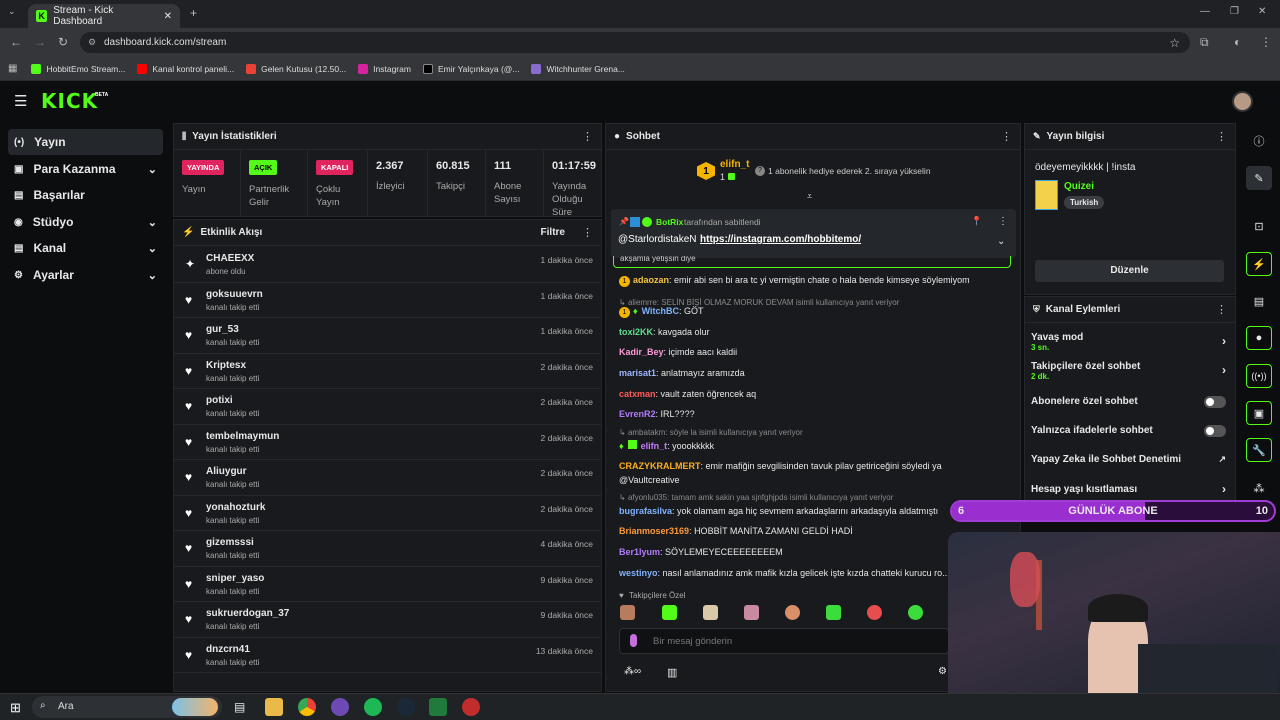 This screenshot has width=1280, height=720. What do you see at coordinates (12, 11) in the screenshot?
I see `tab-list-icon: ⌄` at bounding box center [12, 11].